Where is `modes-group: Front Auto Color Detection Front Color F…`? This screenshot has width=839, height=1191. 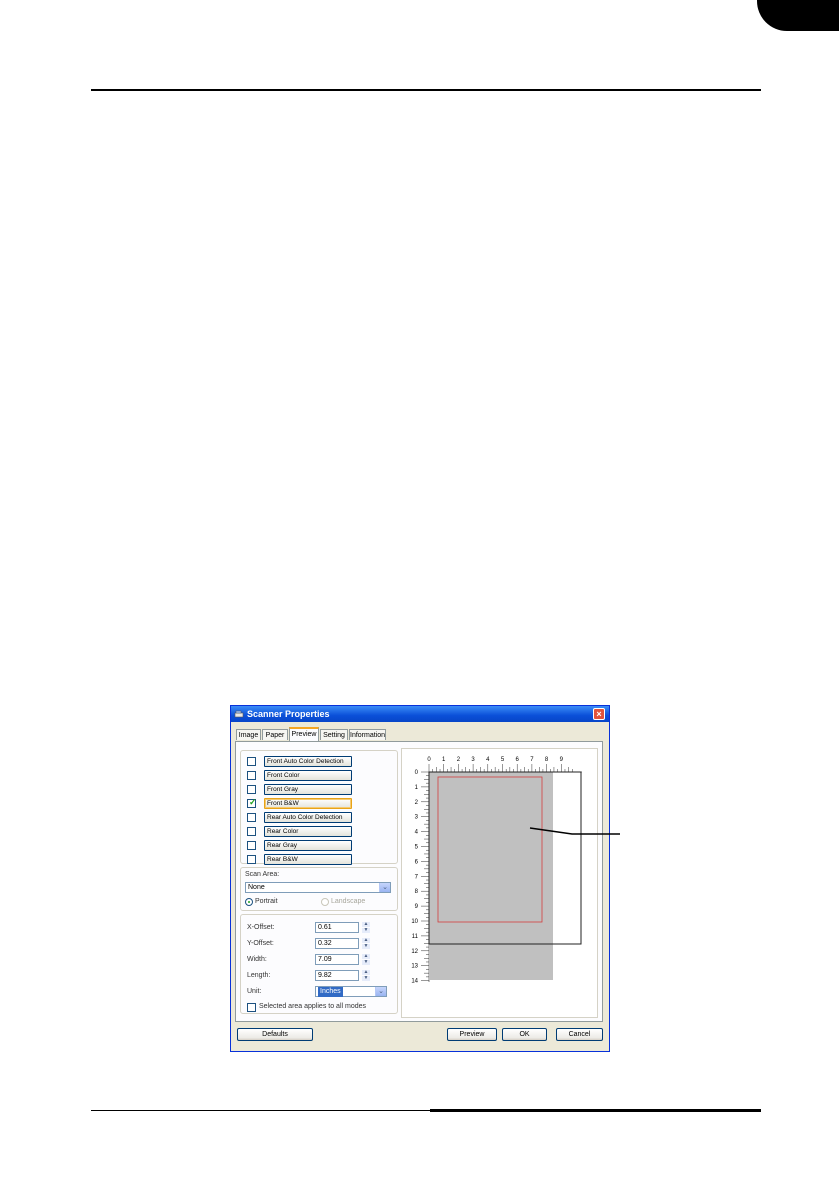
modes-group: Front Auto Color Detection Front Color F… is located at coordinates (319, 807).